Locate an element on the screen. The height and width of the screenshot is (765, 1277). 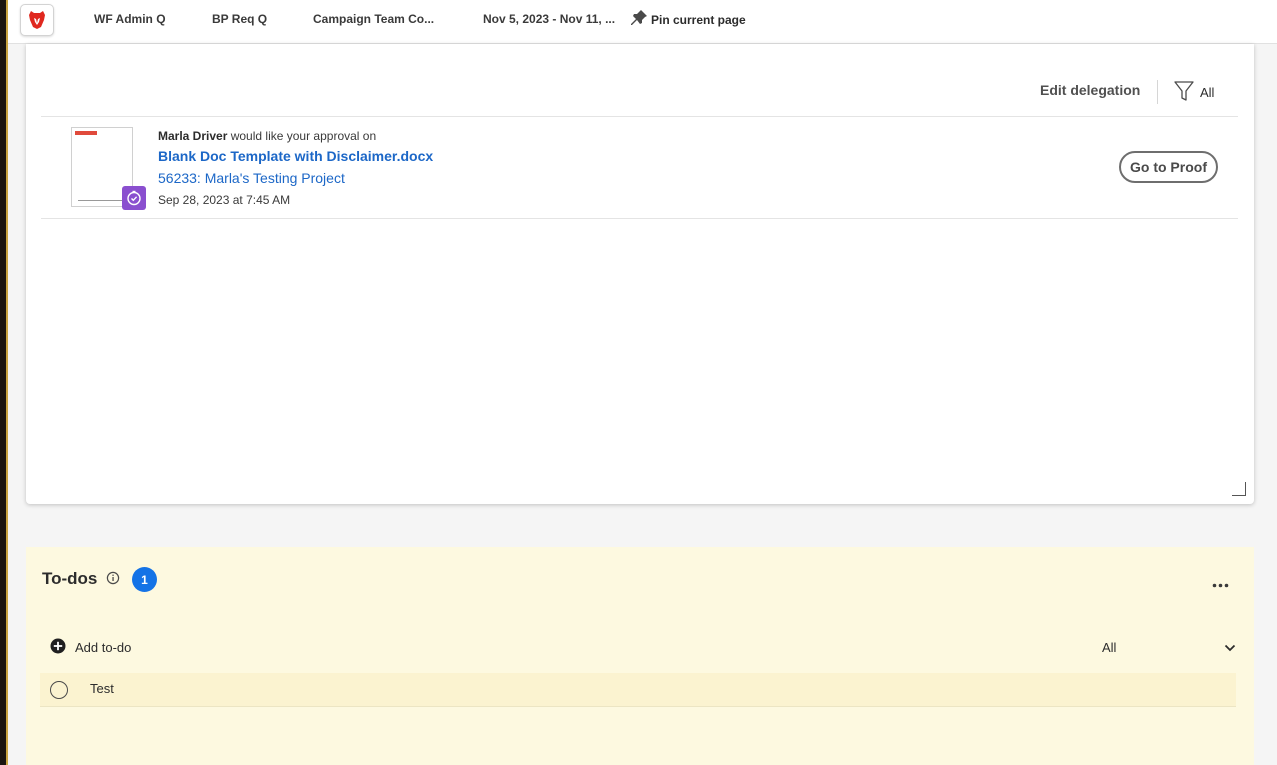
go-to-proof-button: Go to Proof is located at coordinates (1168, 167).